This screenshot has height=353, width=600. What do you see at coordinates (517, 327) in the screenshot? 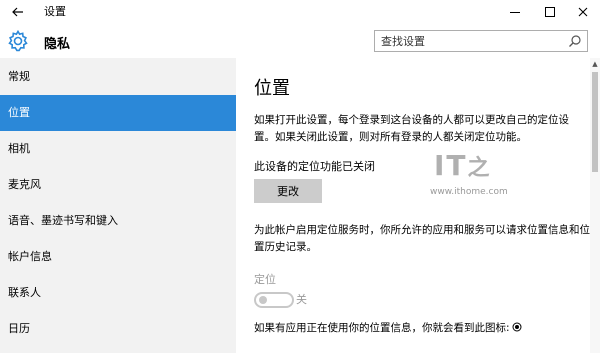
I see `location-indicator-icon` at bounding box center [517, 327].